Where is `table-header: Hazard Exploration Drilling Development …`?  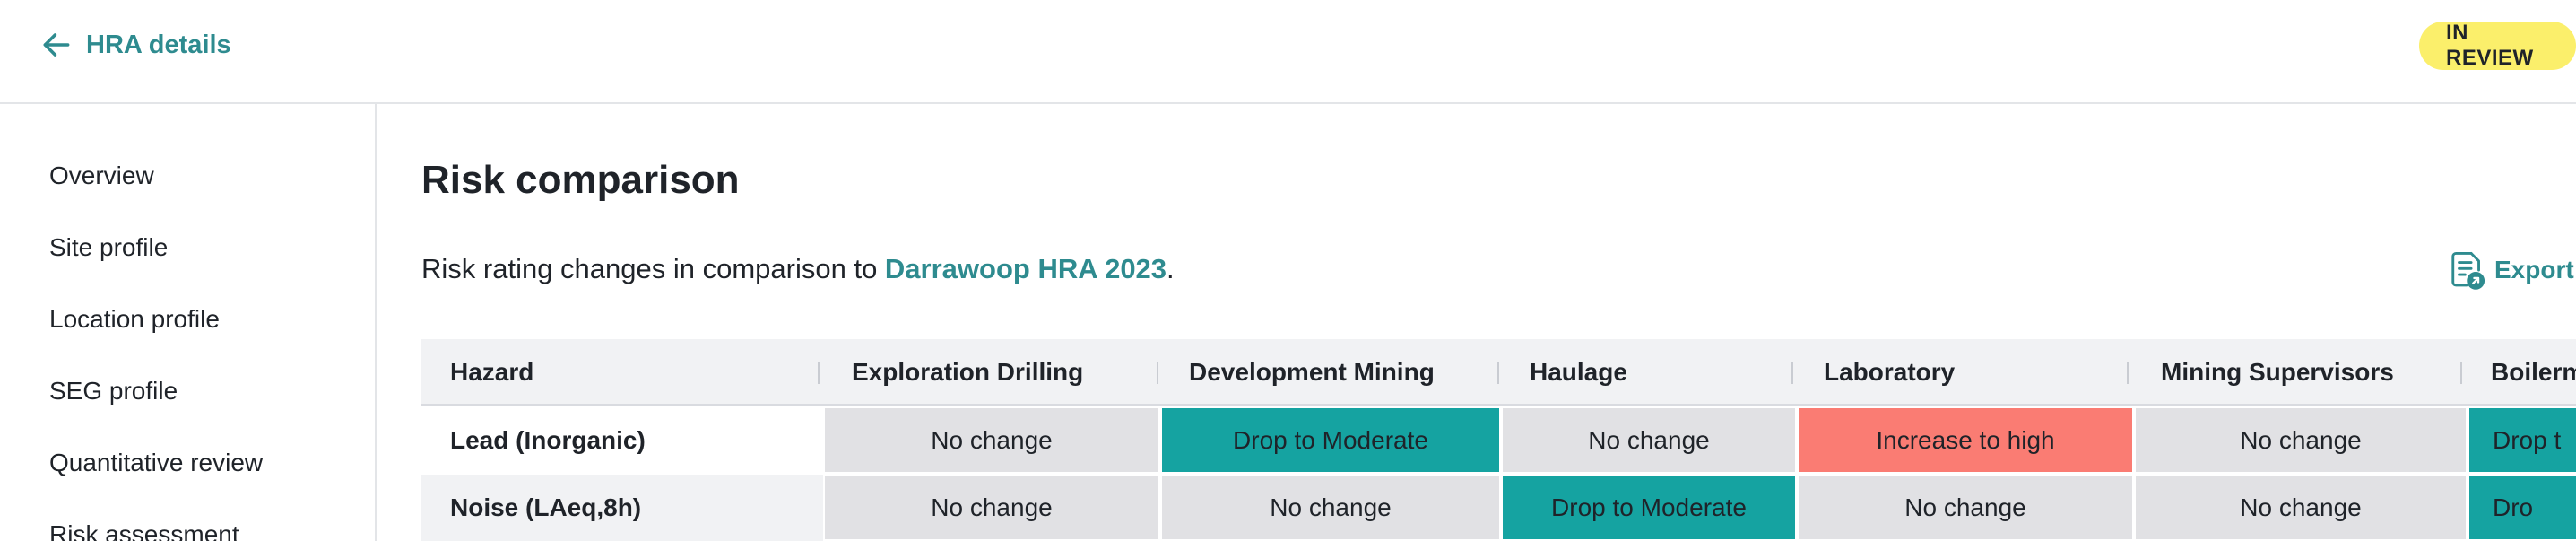 table-header: Hazard Exploration Drilling Development … is located at coordinates (1498, 372).